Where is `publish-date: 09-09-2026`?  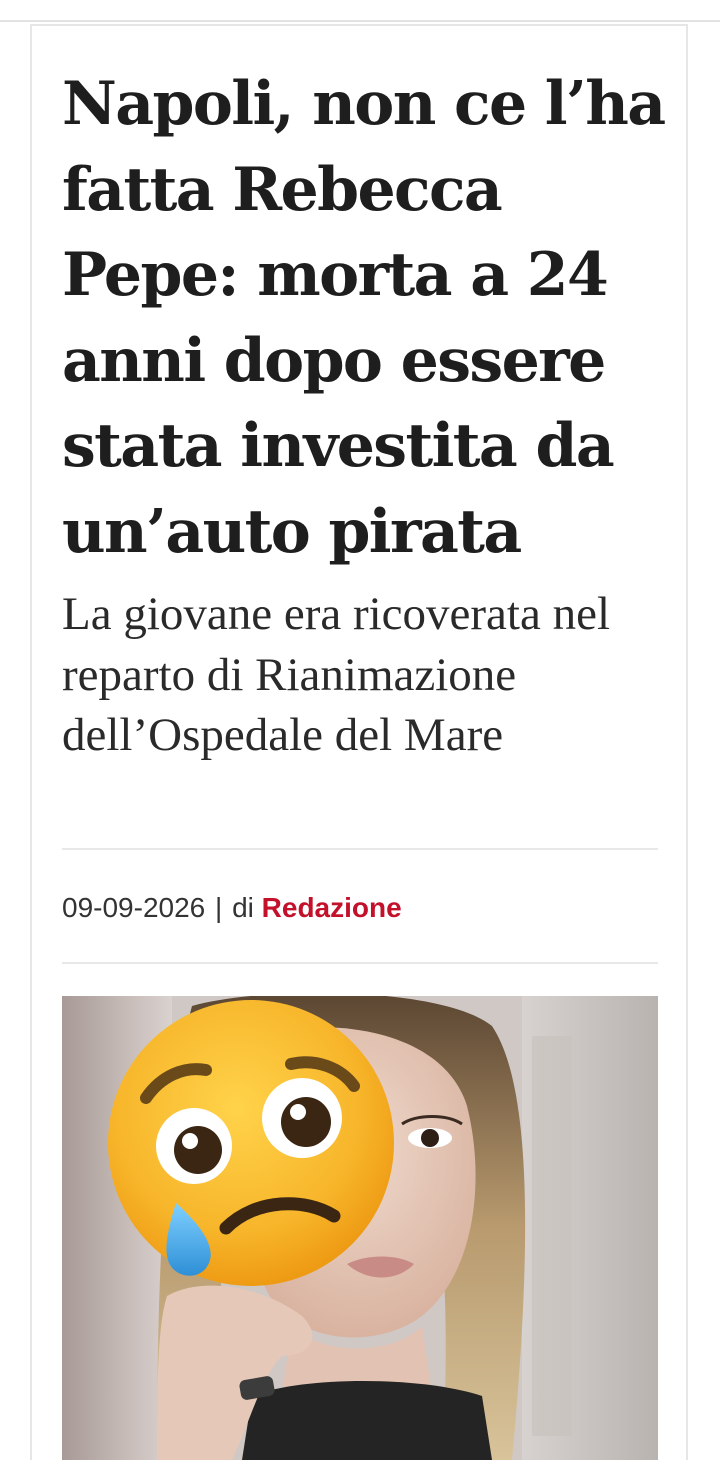 publish-date: 09-09-2026 is located at coordinates (134, 907).